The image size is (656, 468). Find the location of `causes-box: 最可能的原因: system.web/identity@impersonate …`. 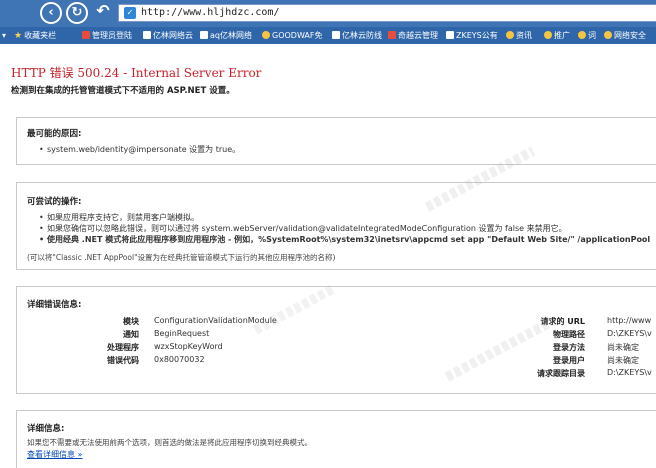

causes-box: 最可能的原因: system.web/identity@impersonate … is located at coordinates (336, 141).